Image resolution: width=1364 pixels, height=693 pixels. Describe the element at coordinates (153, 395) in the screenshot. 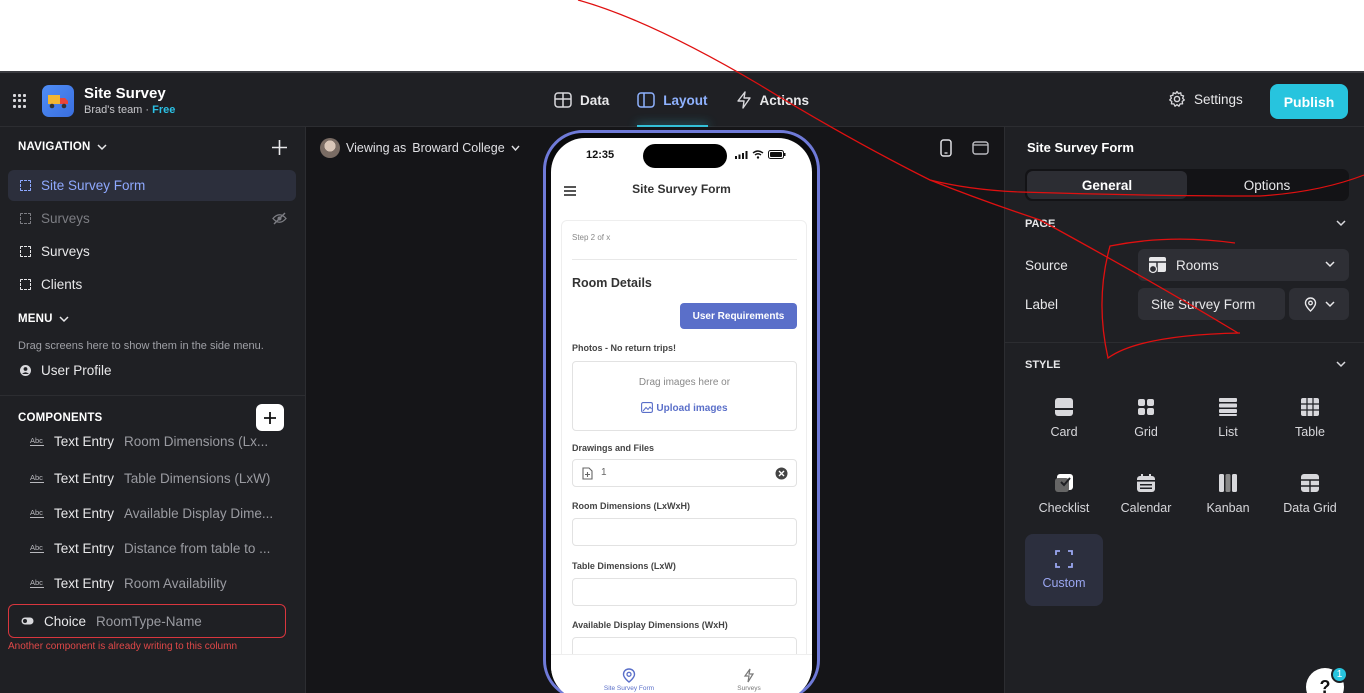

I see `divider` at that location.